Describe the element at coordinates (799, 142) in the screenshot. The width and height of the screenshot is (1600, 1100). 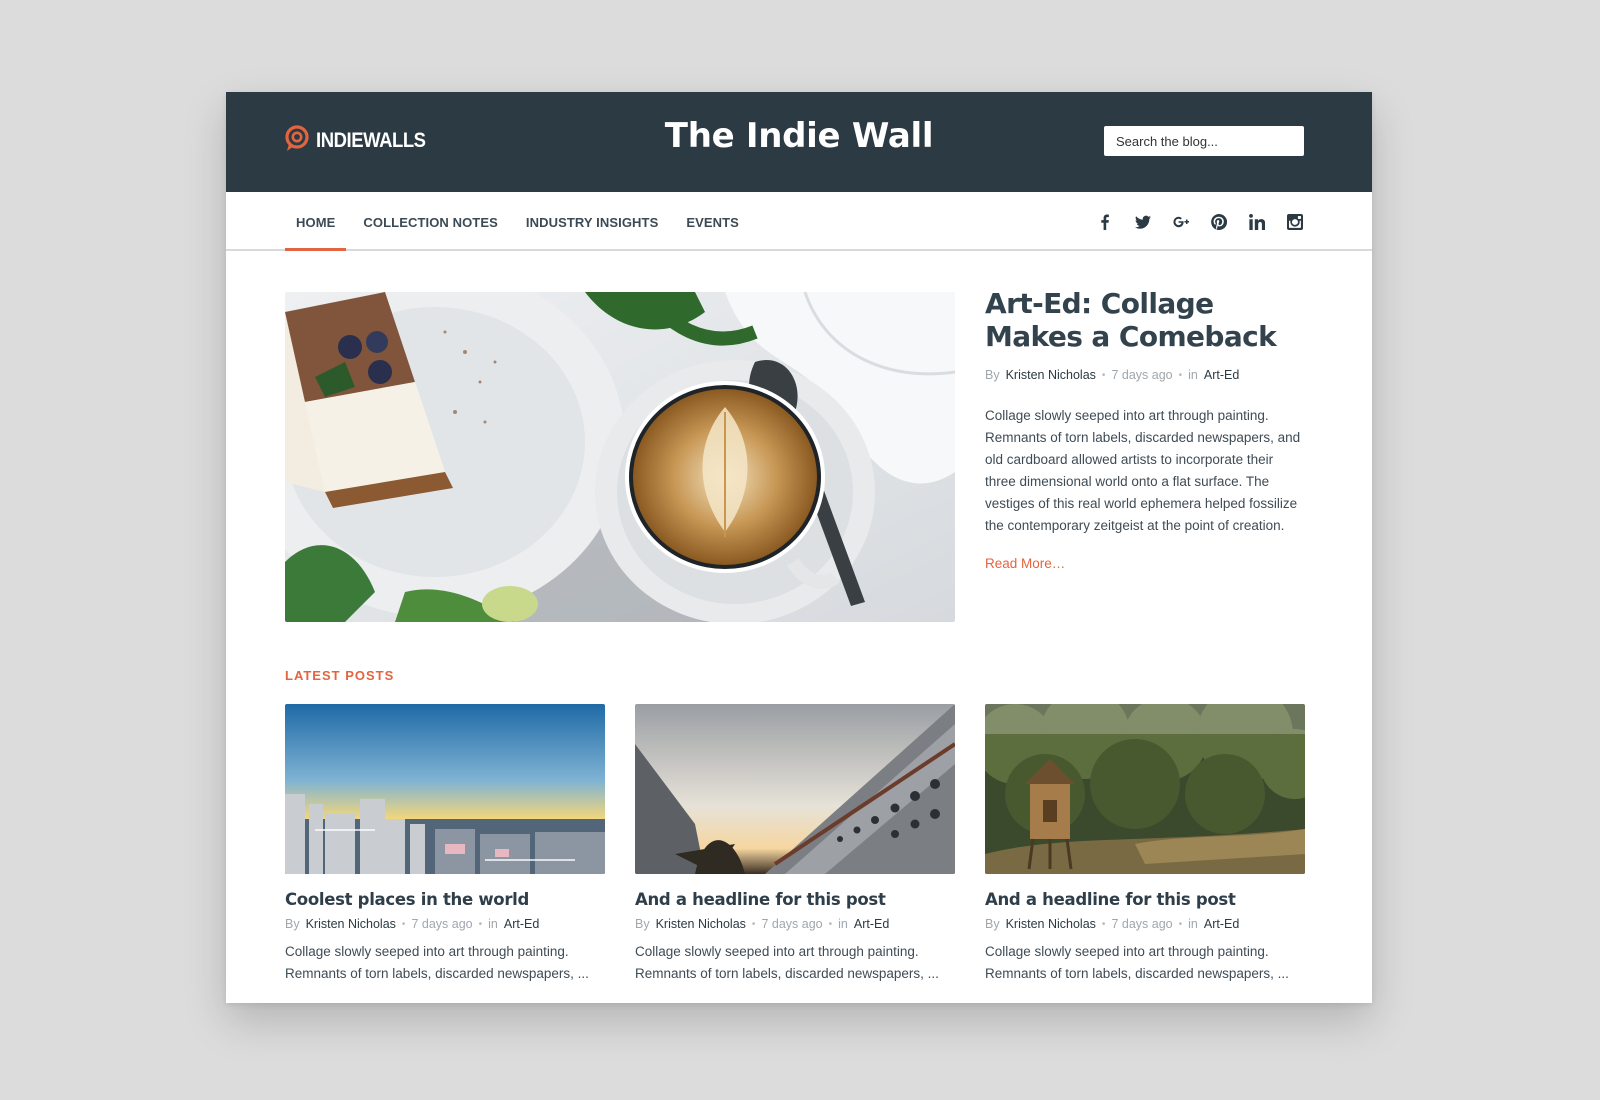
I see `site-header: INDIEWALLS The Indie Wall` at that location.